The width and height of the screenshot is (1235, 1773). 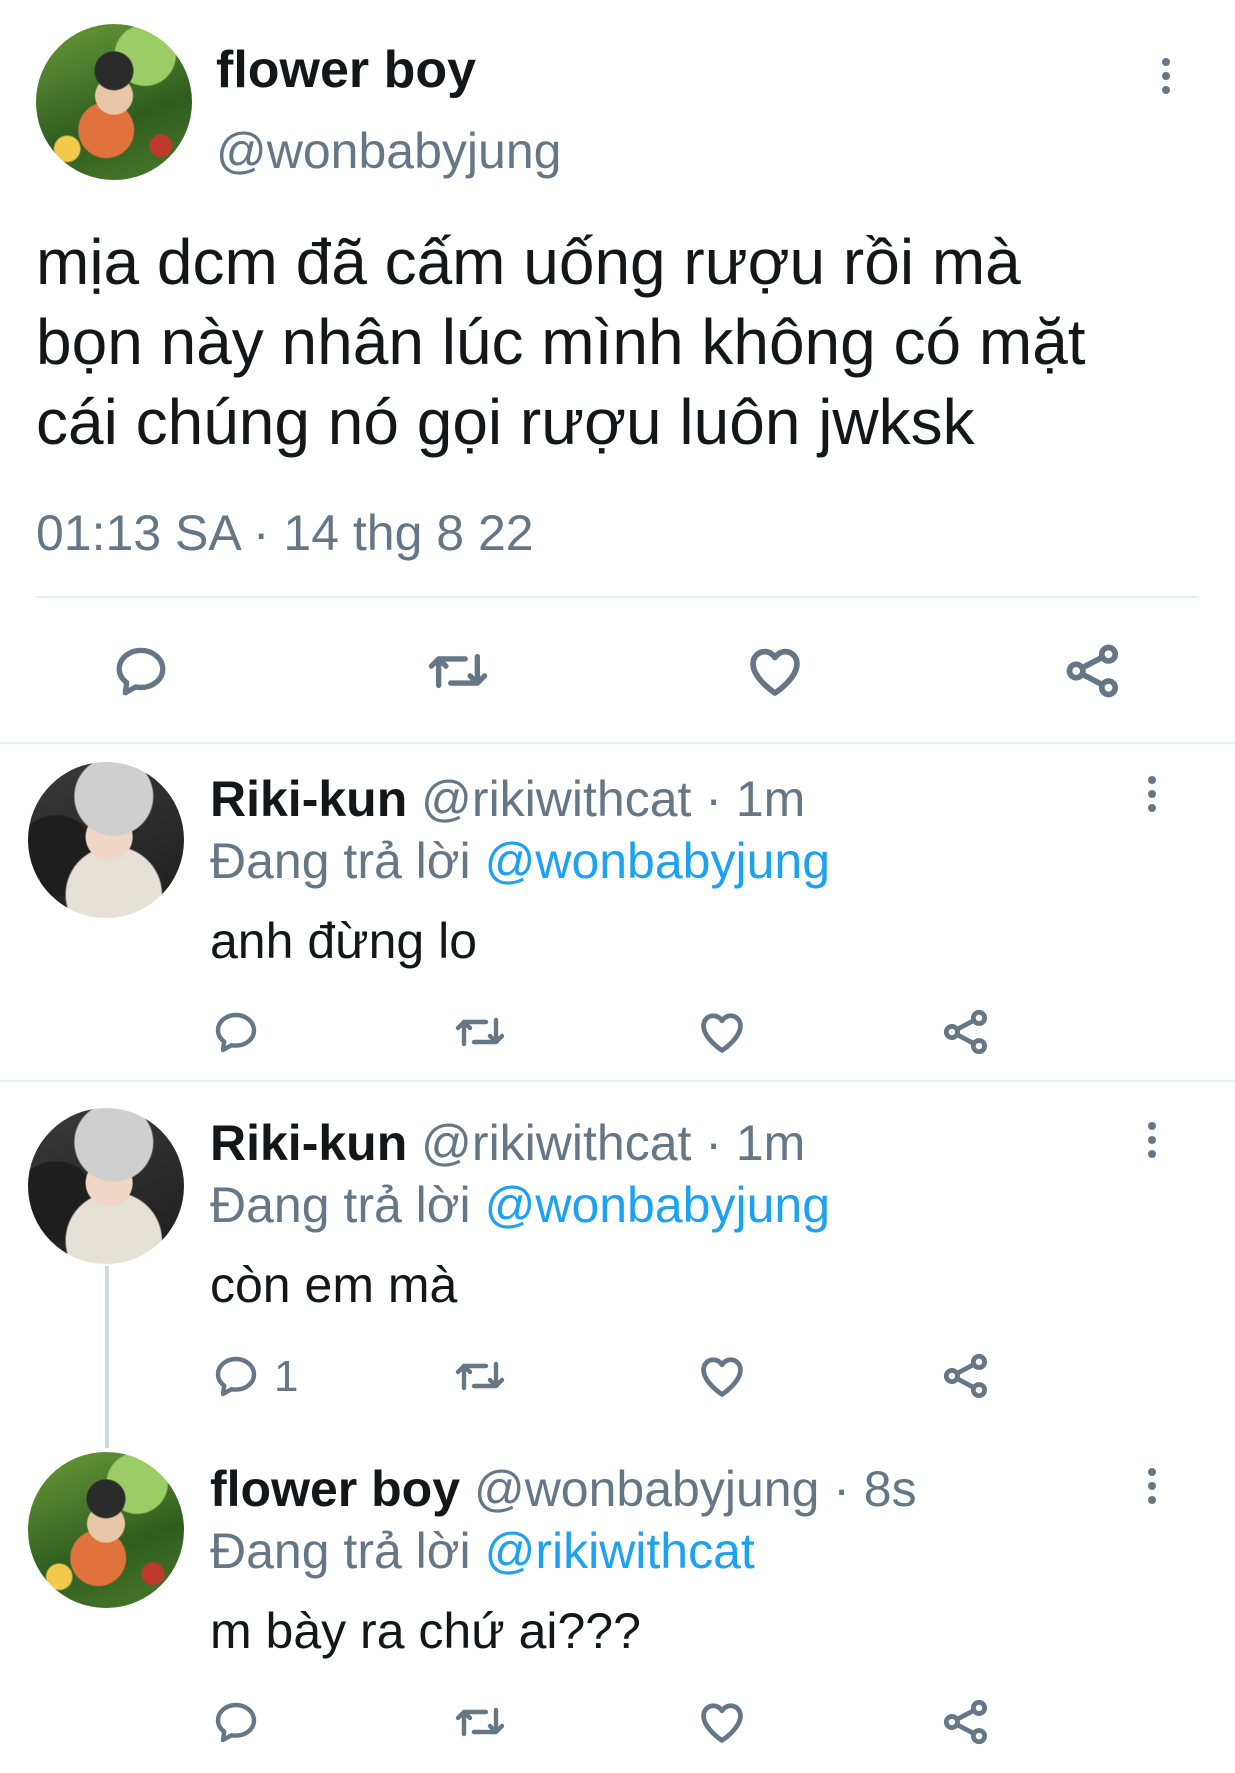 I want to click on reply-header: flower boy @wonbabyjung · 8s, so click(x=563, y=1489).